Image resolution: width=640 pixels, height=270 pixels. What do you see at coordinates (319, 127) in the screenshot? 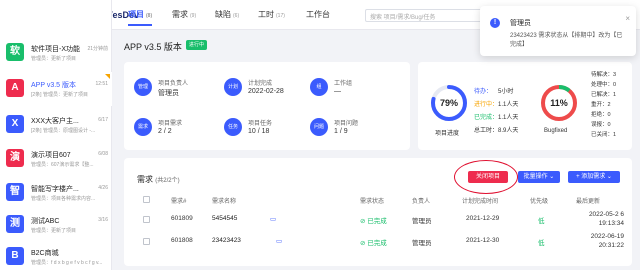
I see `issue-icon: 问题` at bounding box center [319, 127].